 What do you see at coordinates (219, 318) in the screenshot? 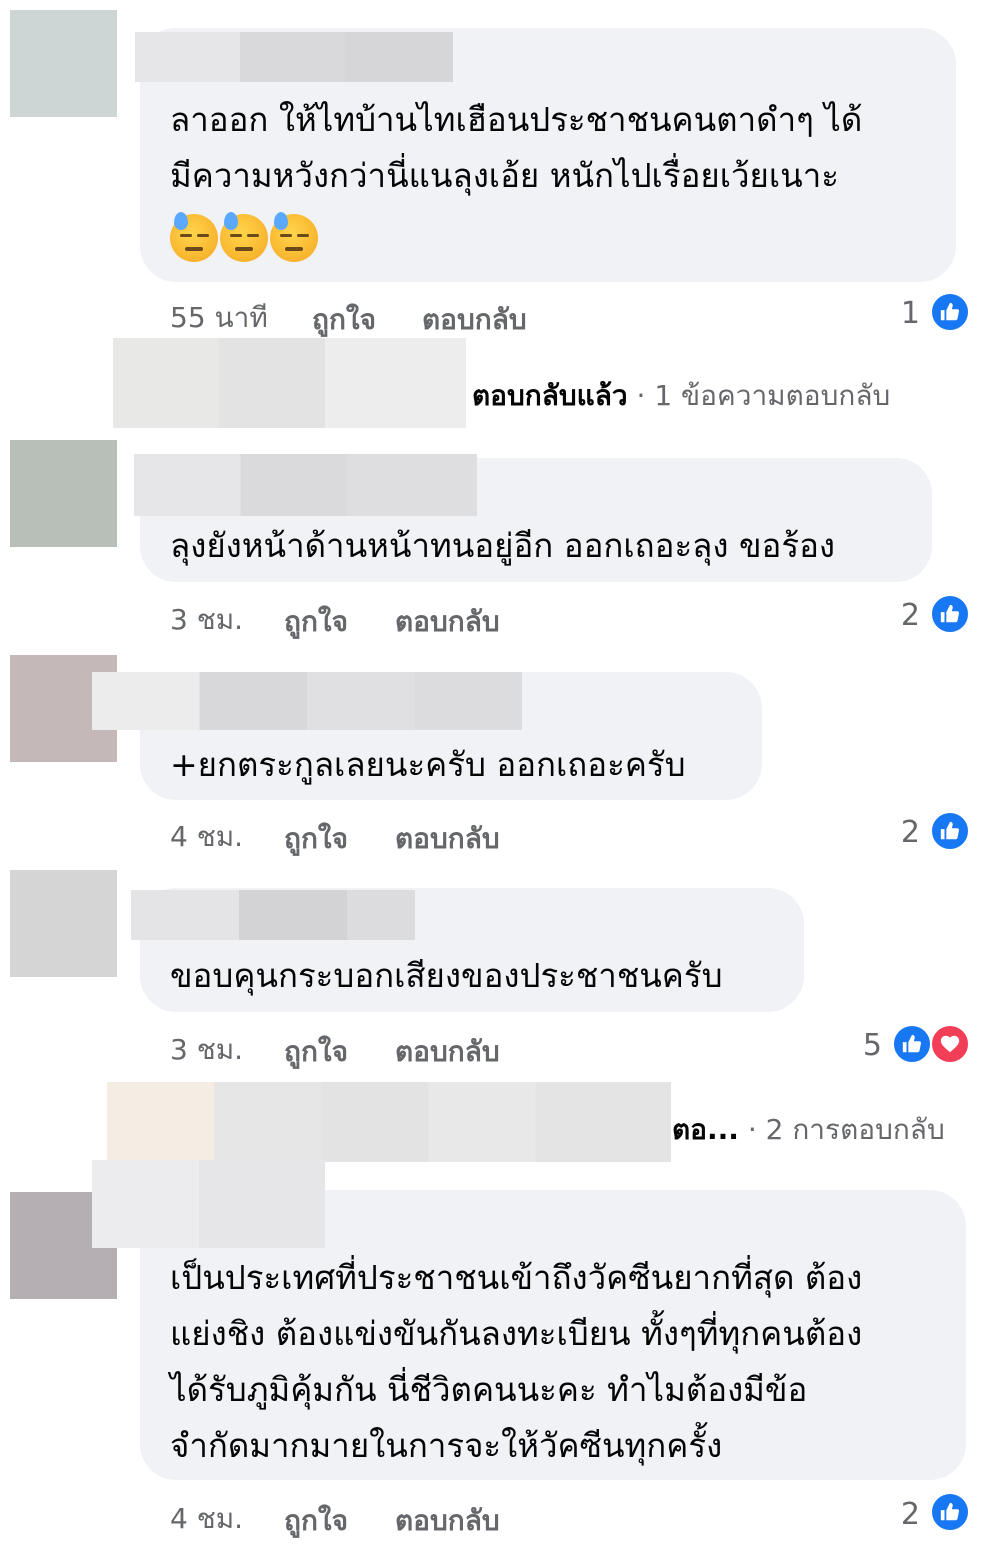
I see `comment-timestamp: 55 นาที` at bounding box center [219, 318].